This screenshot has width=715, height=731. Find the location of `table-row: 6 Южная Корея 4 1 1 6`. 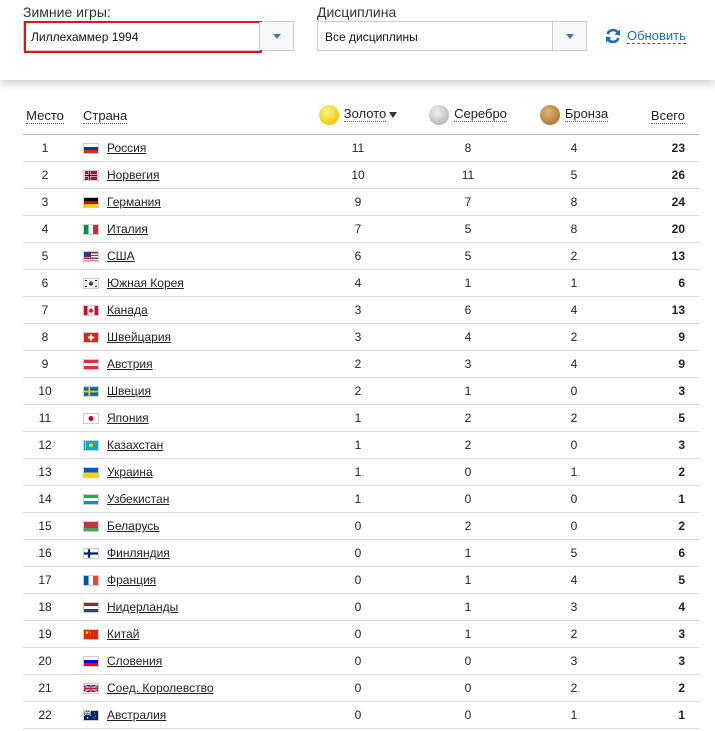

table-row: 6 Южная Корея 4 1 1 6 is located at coordinates (361, 283).